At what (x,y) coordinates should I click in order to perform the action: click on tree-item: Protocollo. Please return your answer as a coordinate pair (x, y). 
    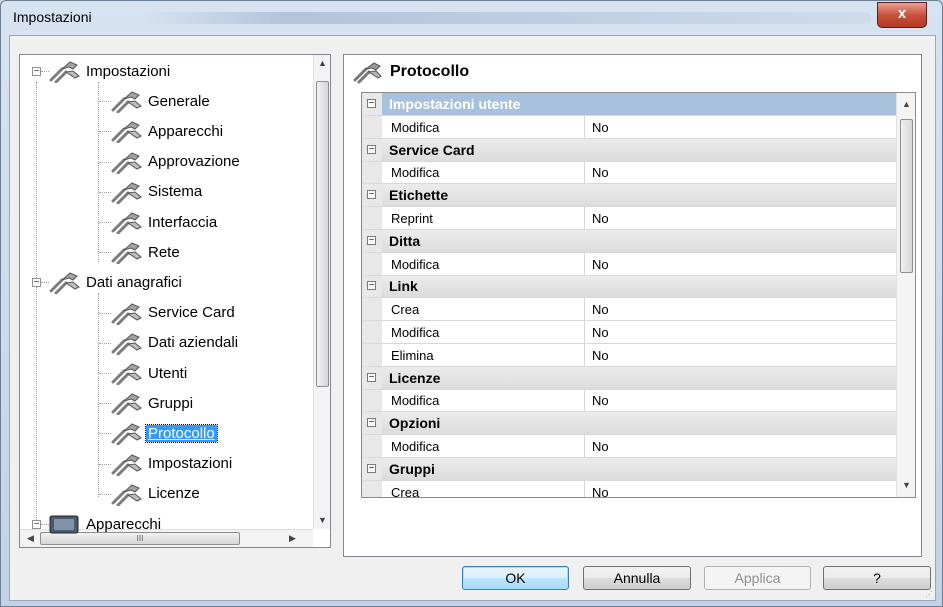
    Looking at the image, I should click on (164, 433).